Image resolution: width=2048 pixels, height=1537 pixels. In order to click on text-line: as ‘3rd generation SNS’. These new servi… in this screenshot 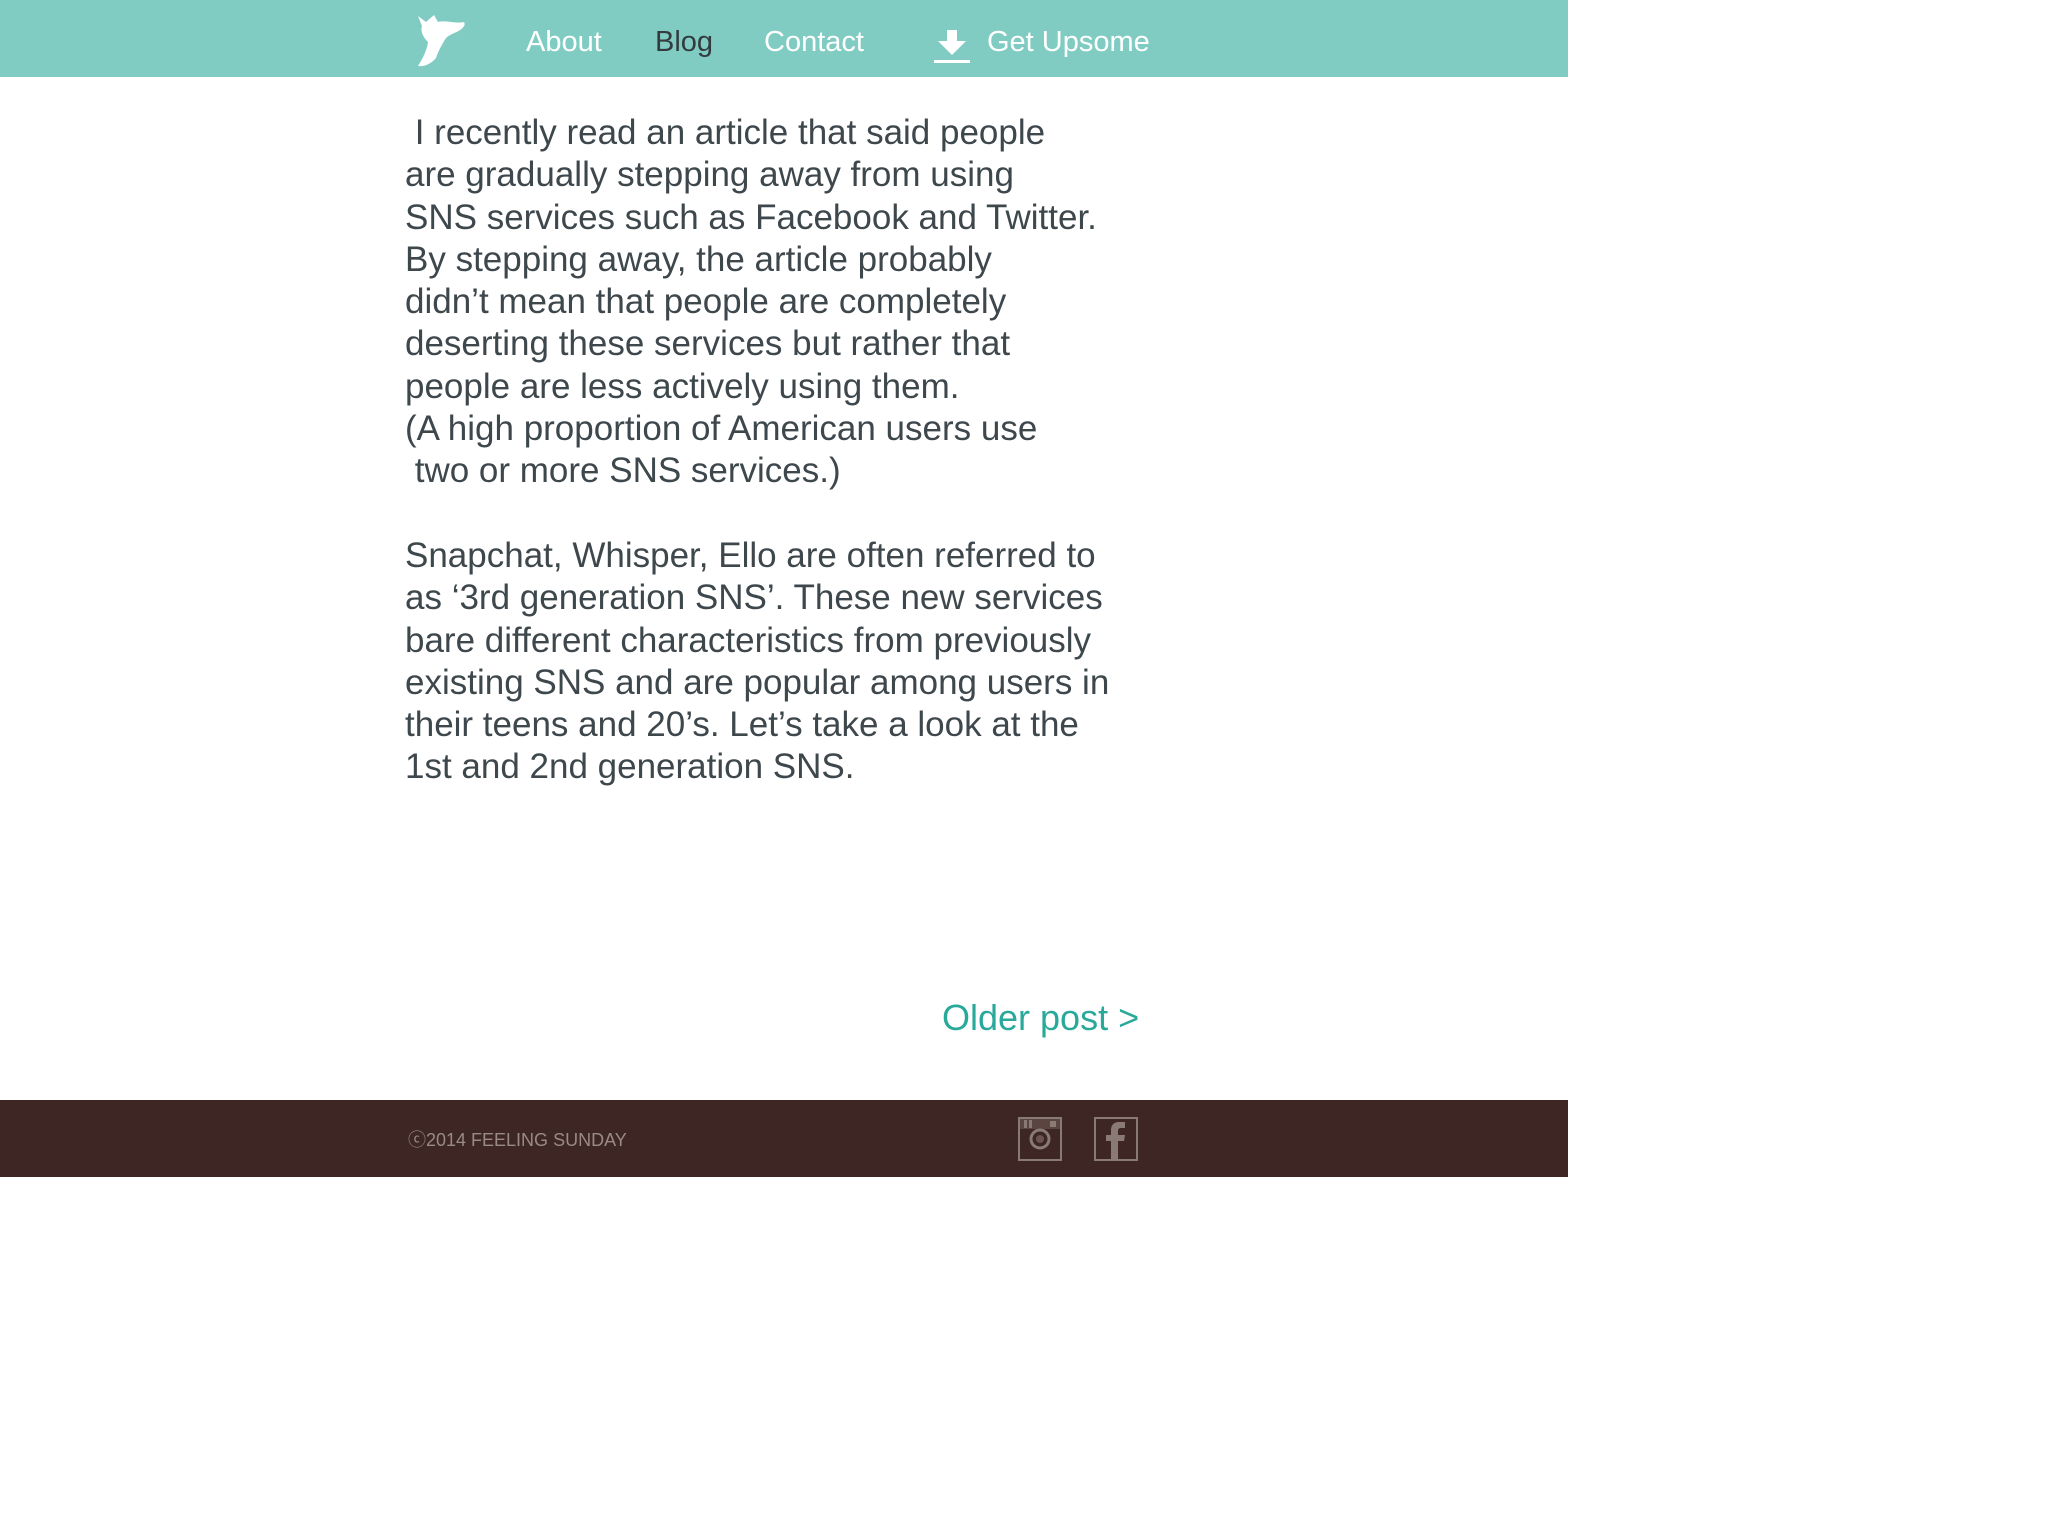, I will do `click(754, 598)`.